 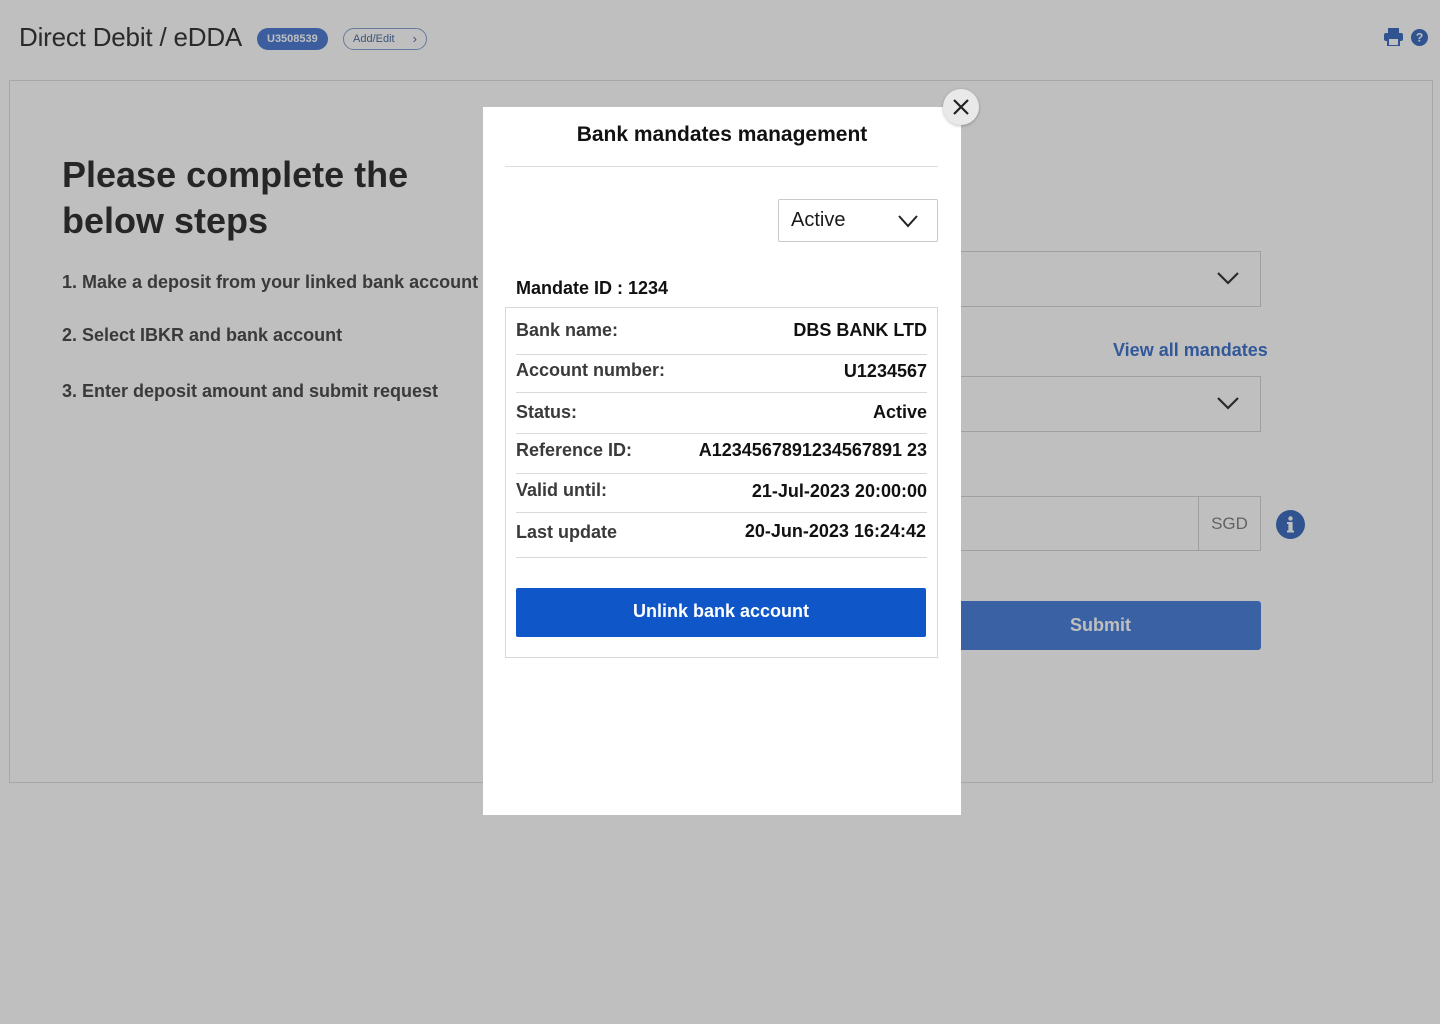 What do you see at coordinates (562, 490) in the screenshot?
I see `detail-label: Valid until:` at bounding box center [562, 490].